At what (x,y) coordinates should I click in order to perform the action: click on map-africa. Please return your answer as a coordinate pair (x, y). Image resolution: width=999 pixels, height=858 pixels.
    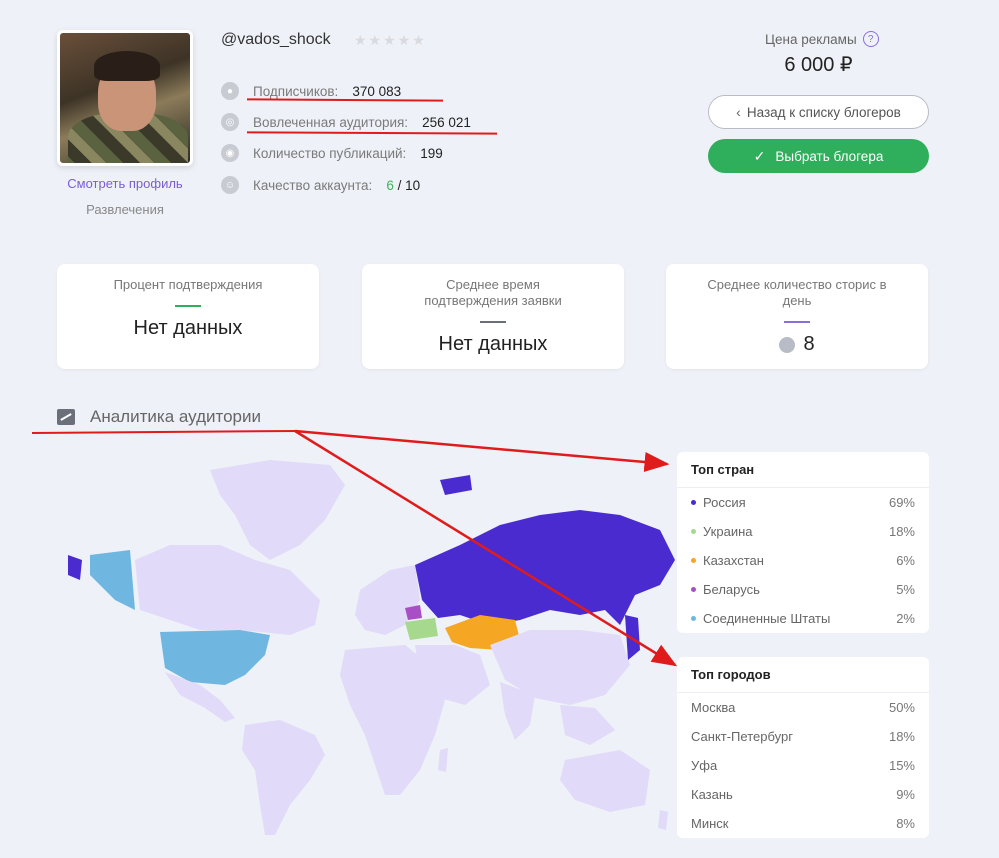
    Looking at the image, I should click on (392, 720).